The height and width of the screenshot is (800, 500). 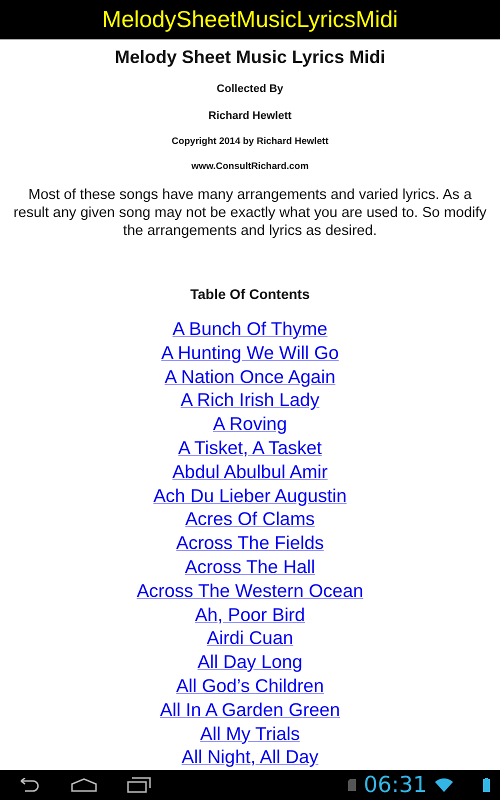 I want to click on intro-paragraph: Most of these songs have many arrangements and varied lyrics. As a result any given song may not be exactly what you are used to. So modify the arrangements and lyrics as desired., so click(x=250, y=213).